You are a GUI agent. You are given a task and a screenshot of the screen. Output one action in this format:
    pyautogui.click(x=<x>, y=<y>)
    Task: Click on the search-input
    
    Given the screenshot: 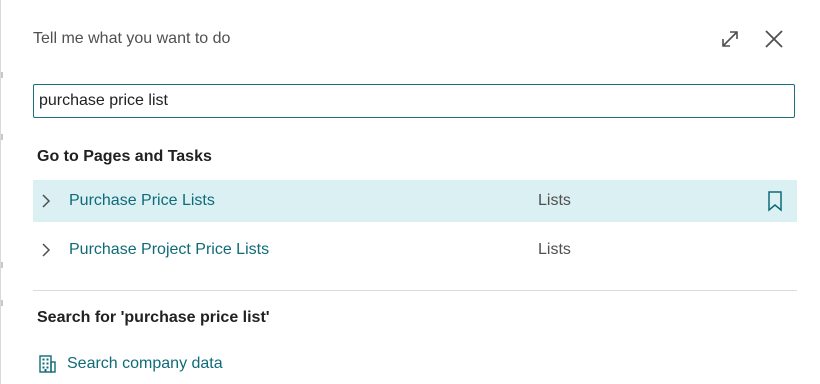 What is the action you would take?
    pyautogui.click(x=416, y=101)
    